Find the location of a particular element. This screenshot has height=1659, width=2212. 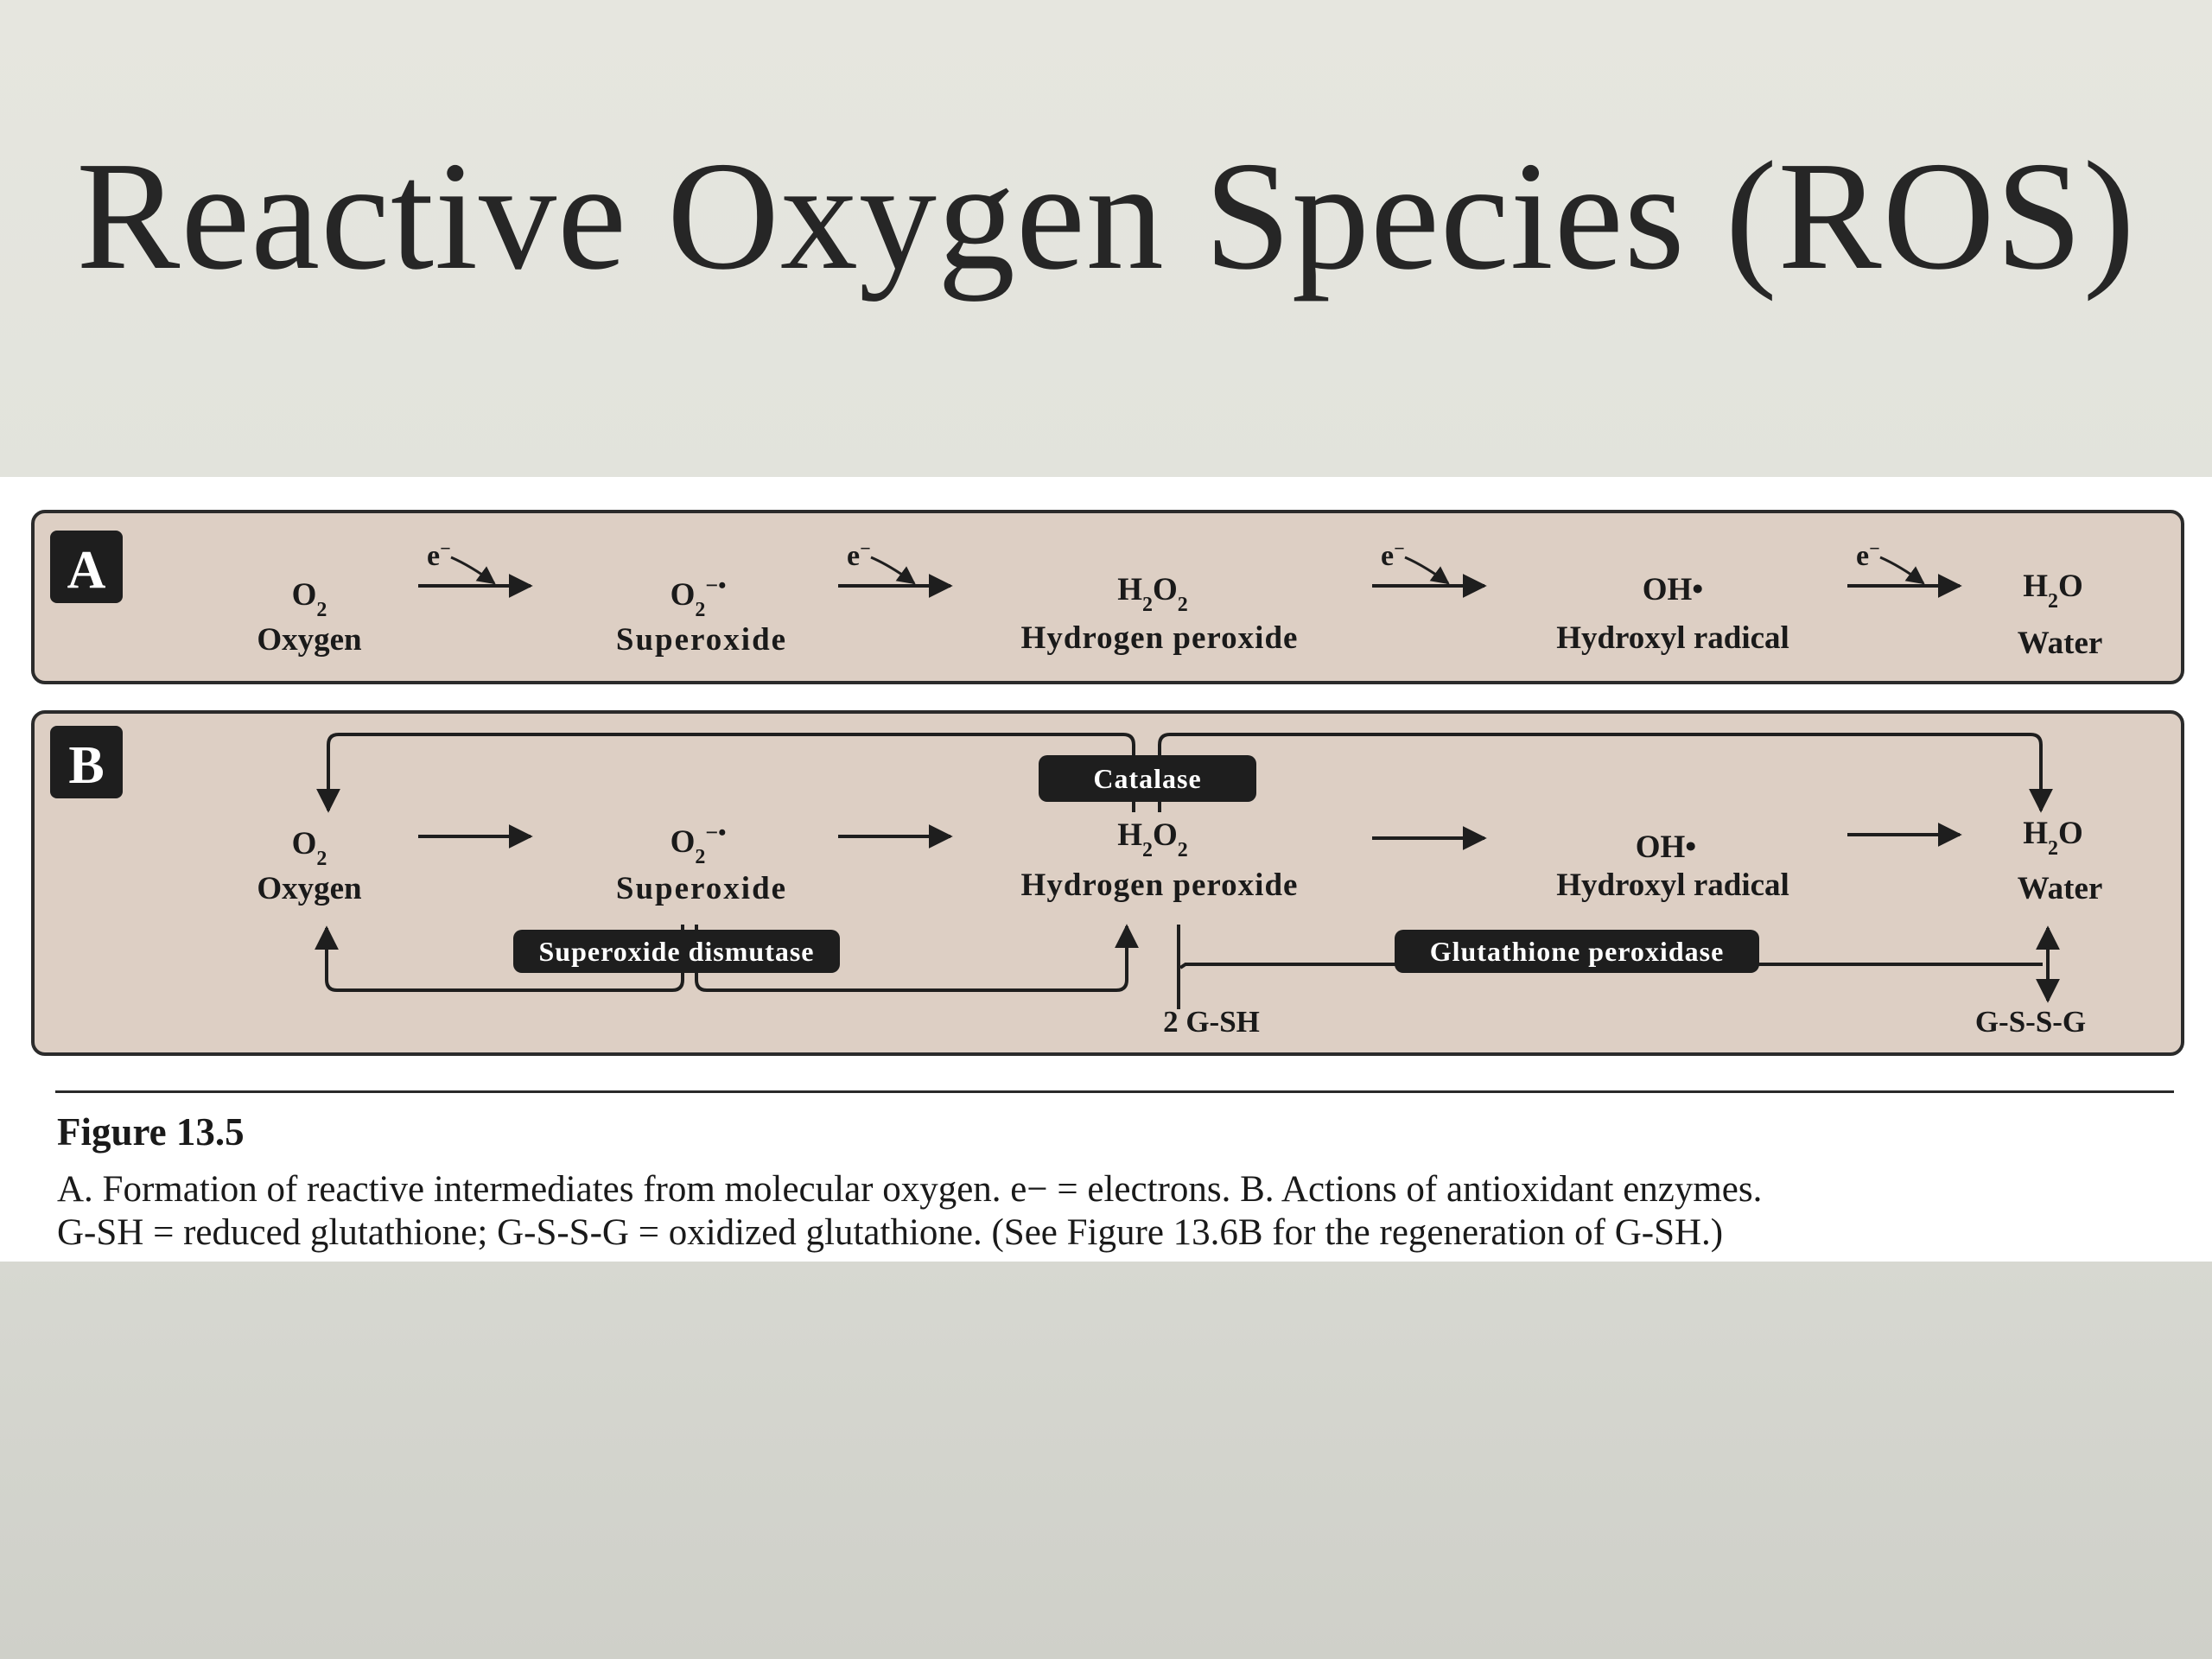

enzyme-gpx-label: Glutathione peroxidase is located at coordinates (1577, 951).